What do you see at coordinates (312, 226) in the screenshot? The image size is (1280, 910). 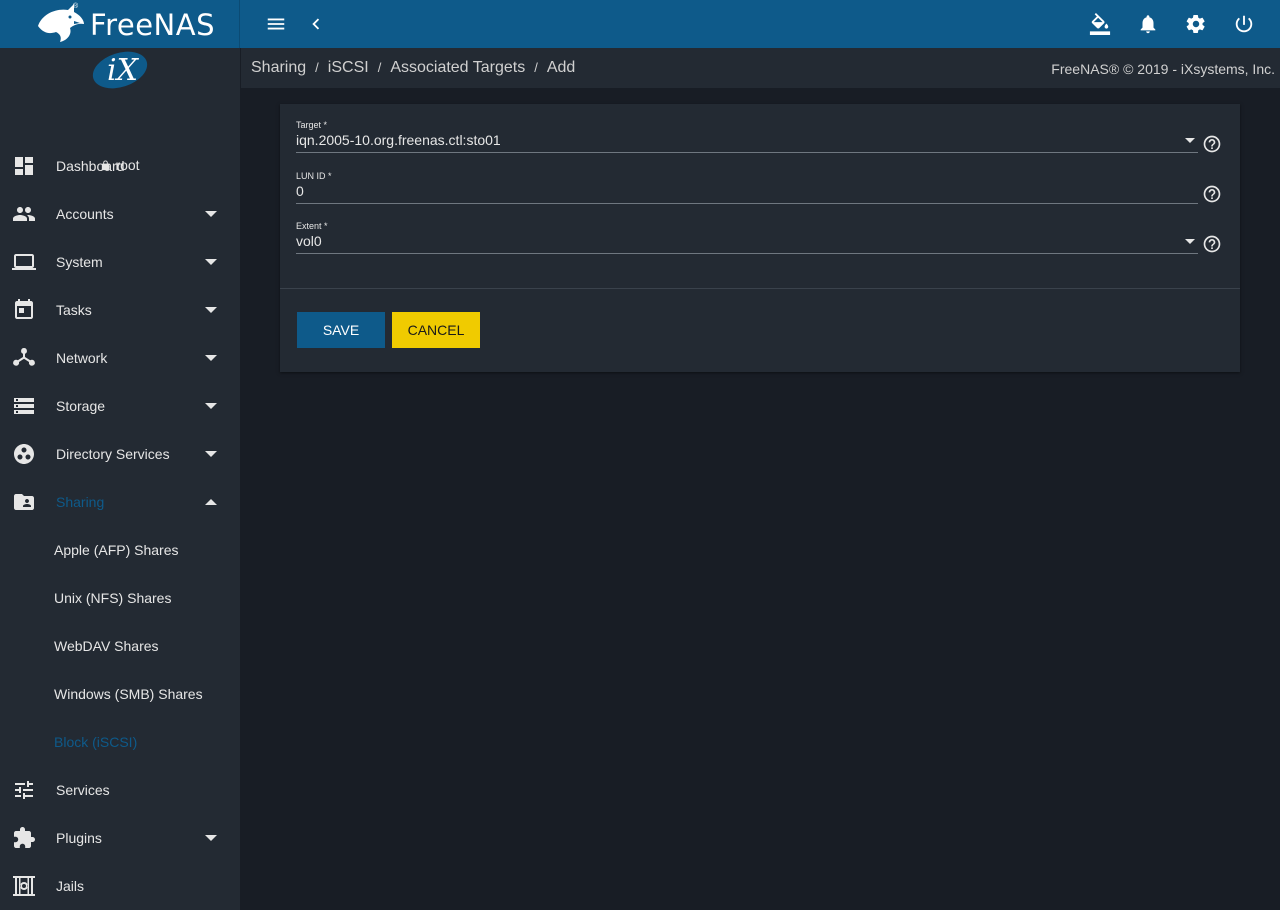 I see `extent-label: Extent *` at bounding box center [312, 226].